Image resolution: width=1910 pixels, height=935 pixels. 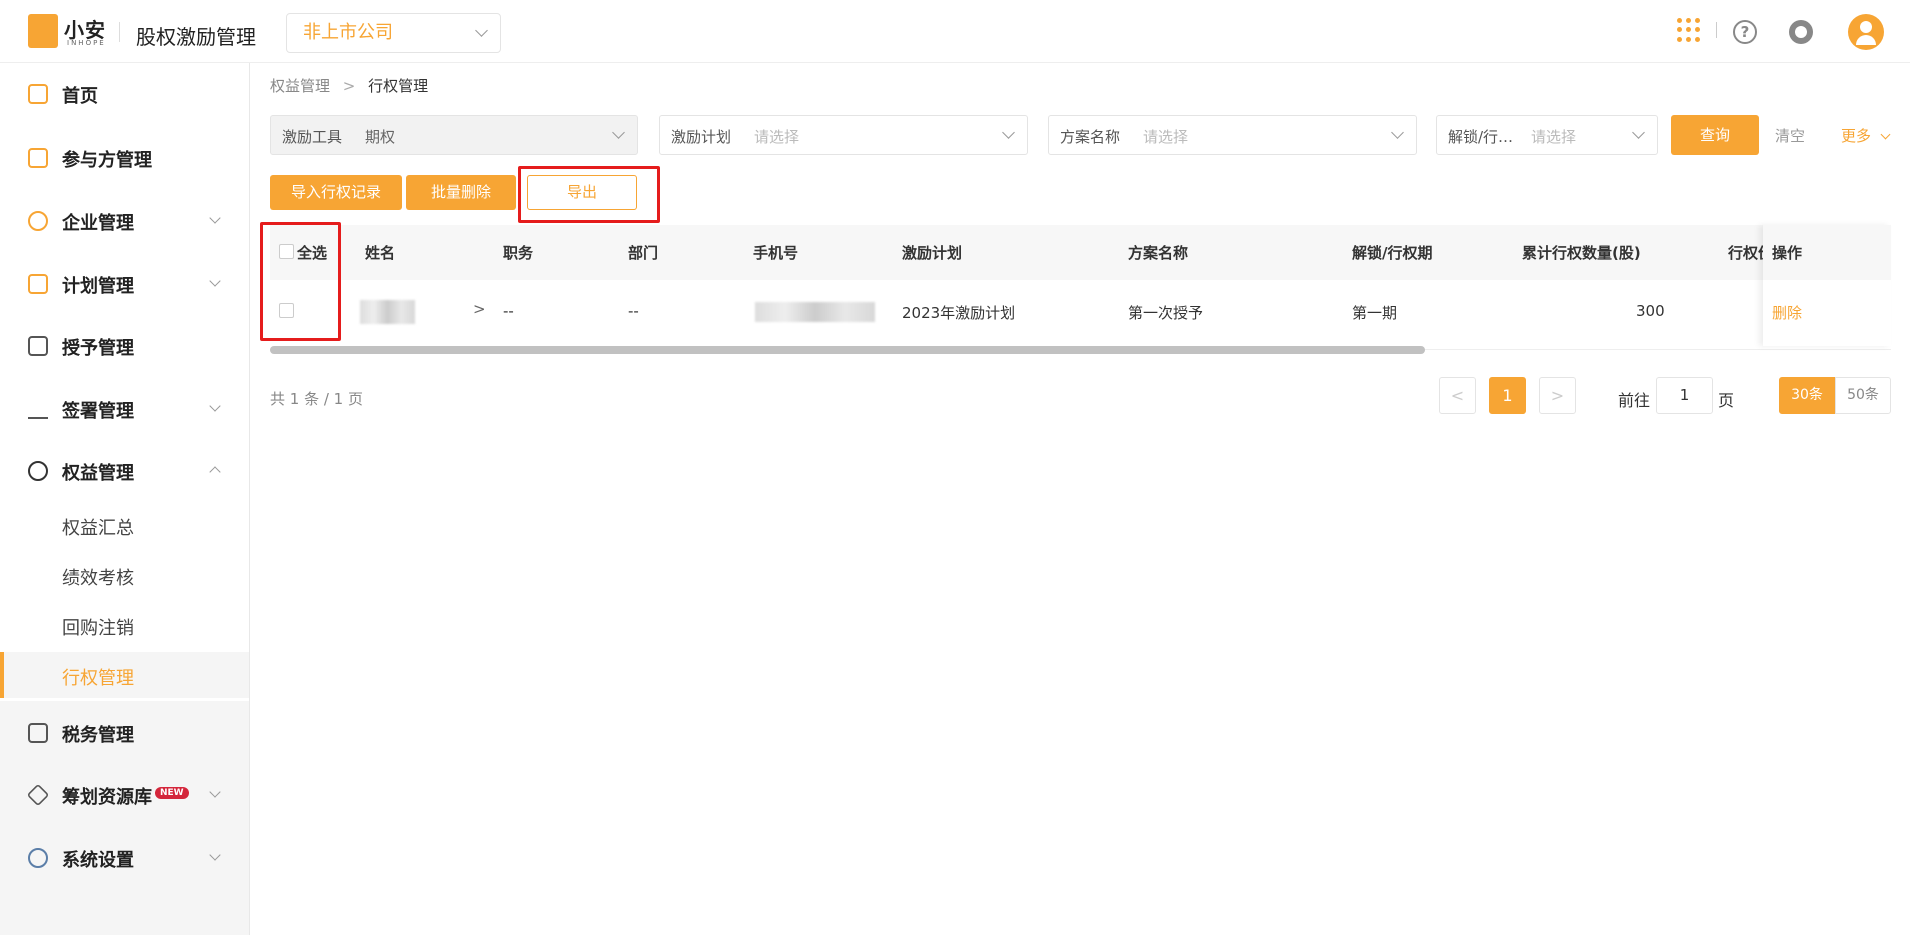 I want to click on plan-icon, so click(x=38, y=284).